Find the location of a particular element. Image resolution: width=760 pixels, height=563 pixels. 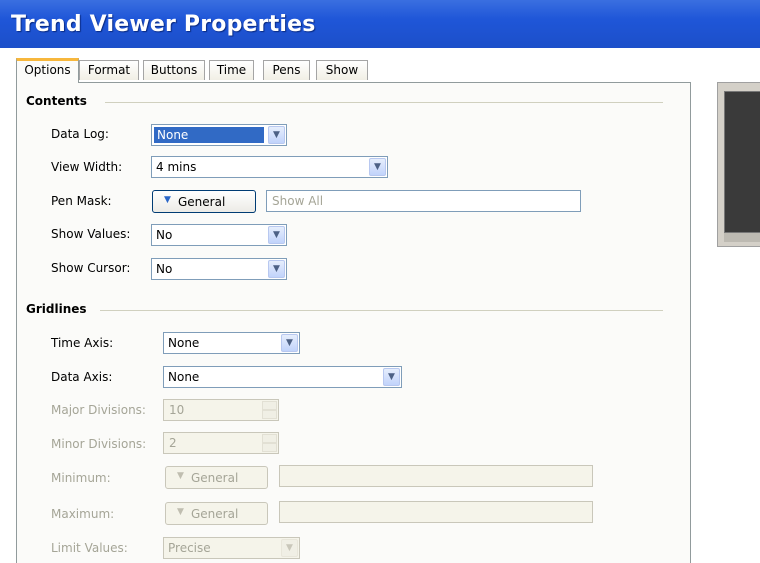

show-values-dropdown: No ▼ is located at coordinates (219, 235).